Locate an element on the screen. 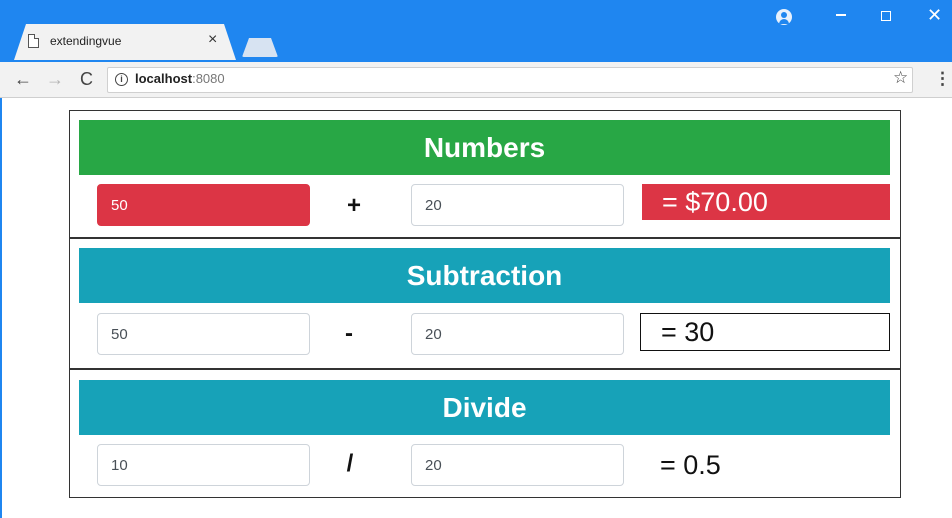 The width and height of the screenshot is (952, 518). numbers-result: = $70.00 is located at coordinates (766, 202).